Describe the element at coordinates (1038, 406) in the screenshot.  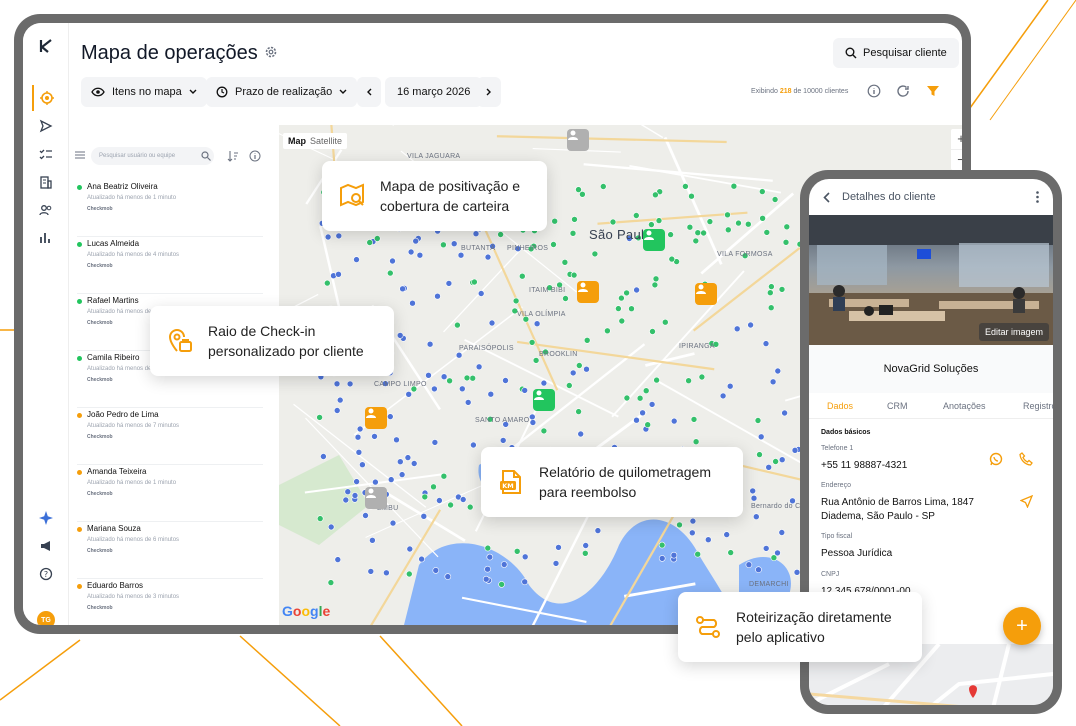
I see `tab-3: Registros` at that location.